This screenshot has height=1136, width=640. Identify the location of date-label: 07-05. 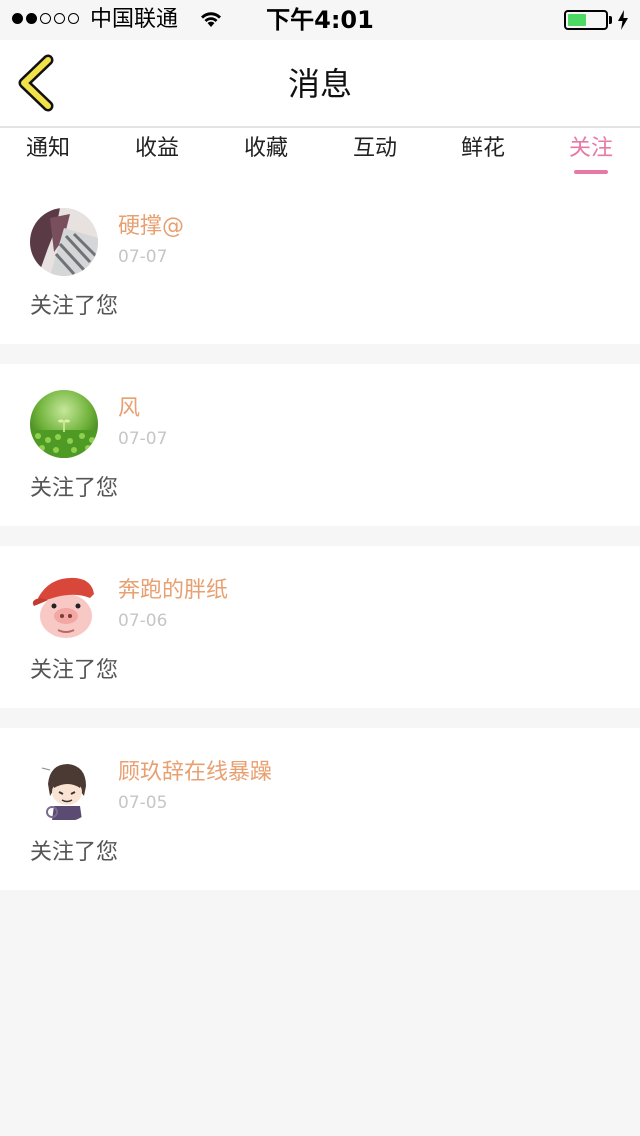
(143, 803).